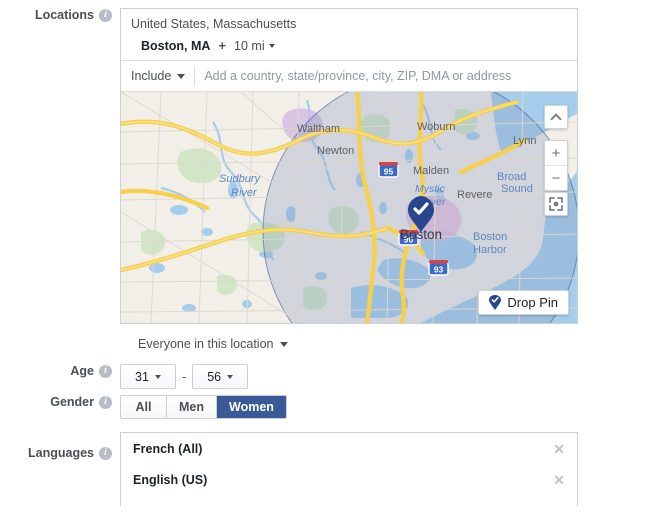 The width and height of the screenshot is (647, 512). I want to click on recenter-icon, so click(556, 204).